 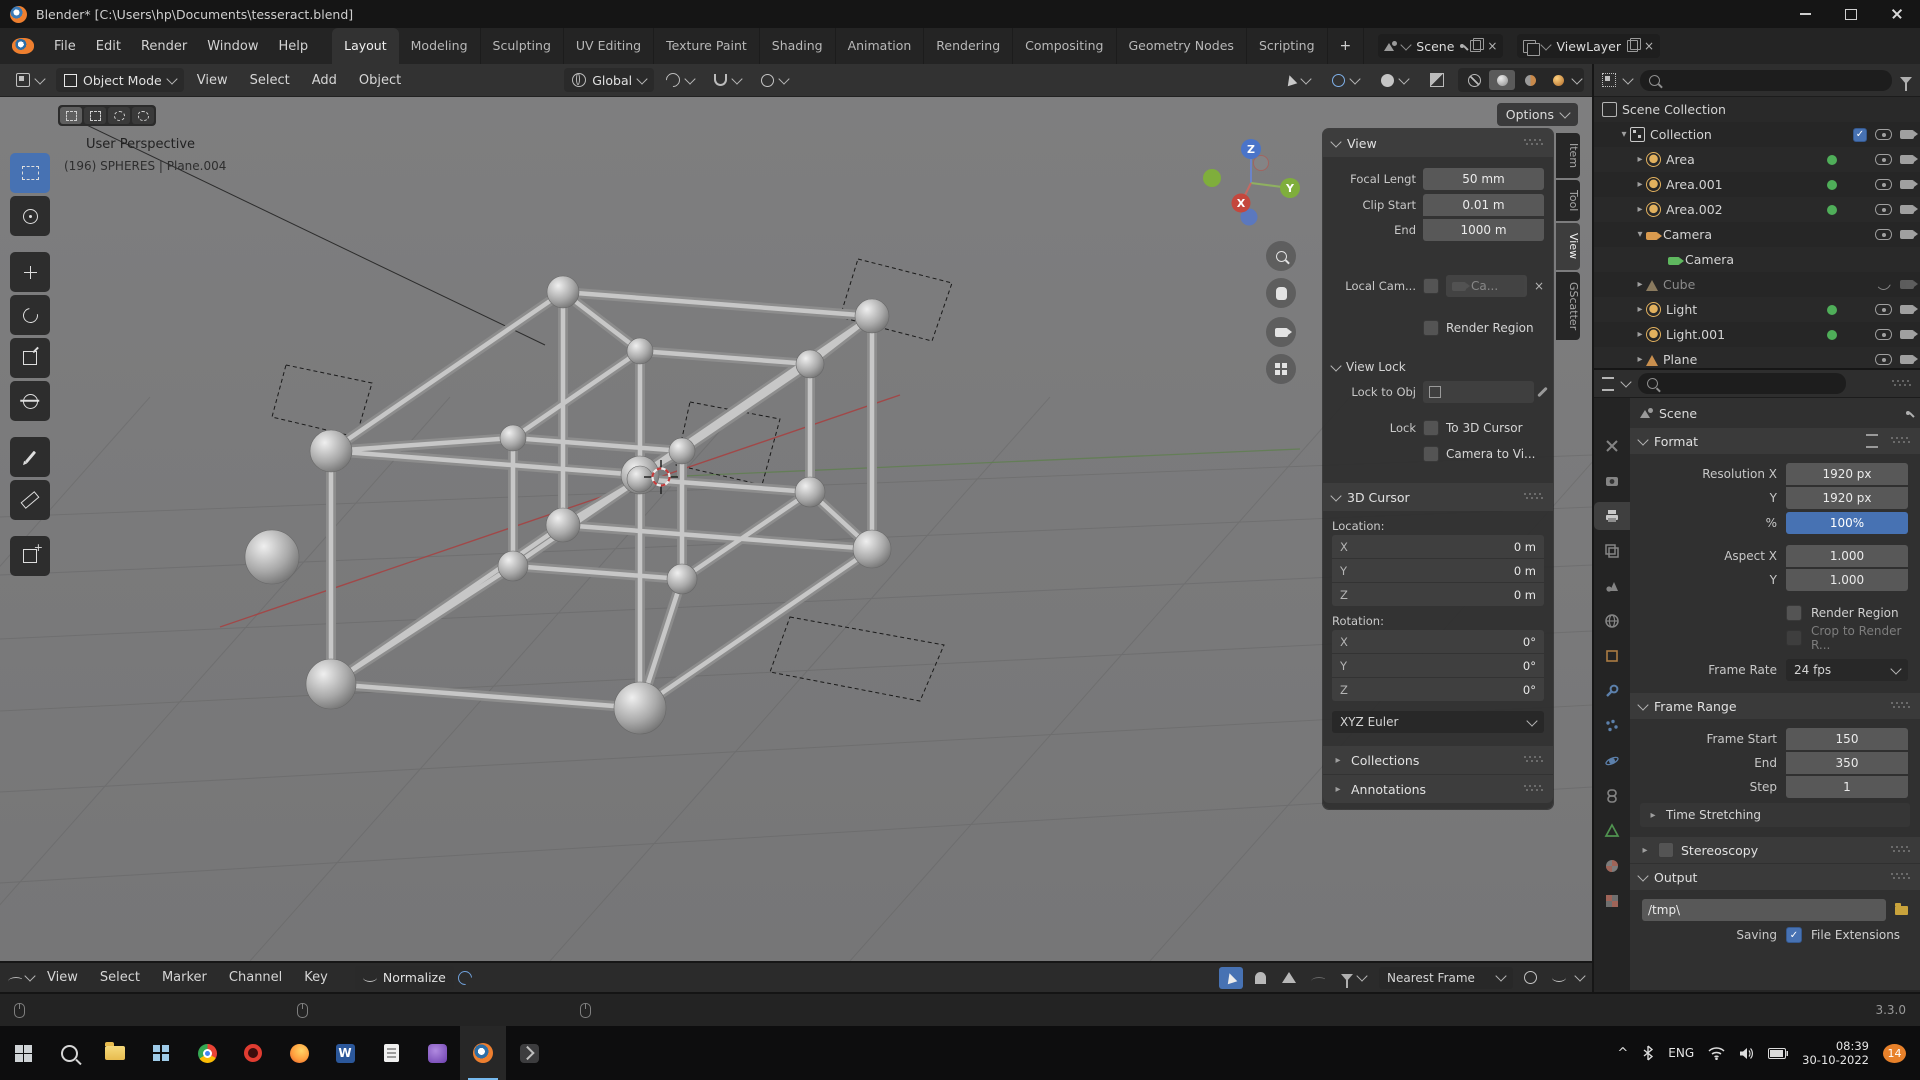 I want to click on output-path-field: /tmp\, so click(x=1764, y=910).